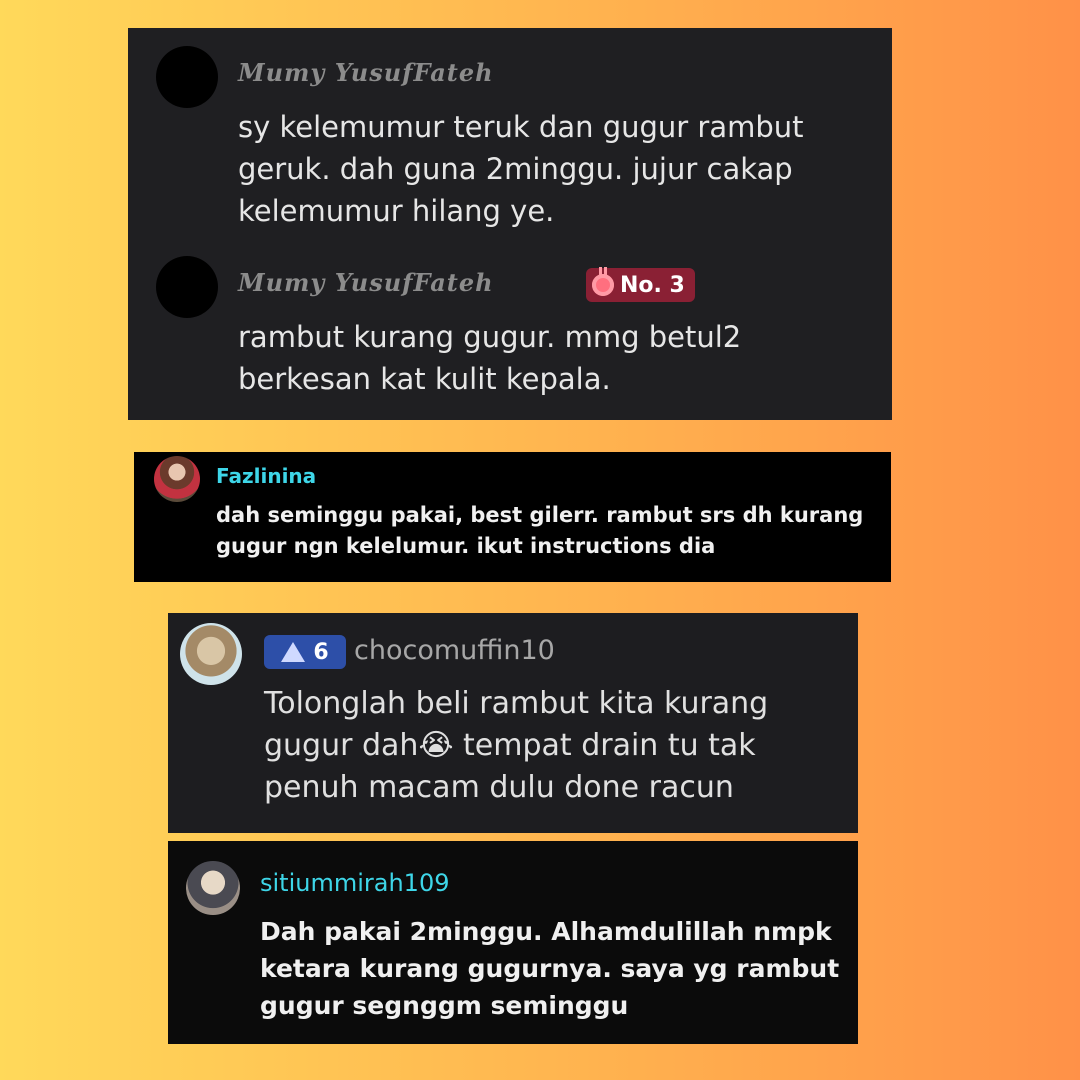  What do you see at coordinates (652, 285) in the screenshot?
I see `rank-badge-label: No. 3` at bounding box center [652, 285].